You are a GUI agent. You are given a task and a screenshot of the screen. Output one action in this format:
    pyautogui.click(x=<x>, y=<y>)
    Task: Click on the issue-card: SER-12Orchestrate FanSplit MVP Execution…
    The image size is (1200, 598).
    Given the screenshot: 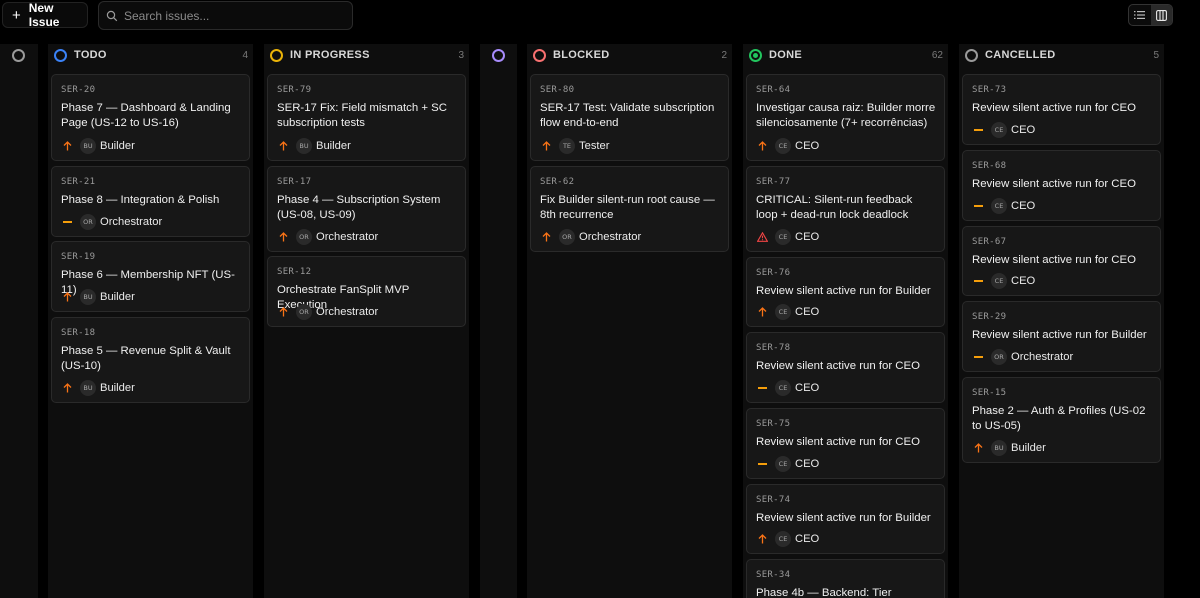 What is the action you would take?
    pyautogui.click(x=366, y=291)
    